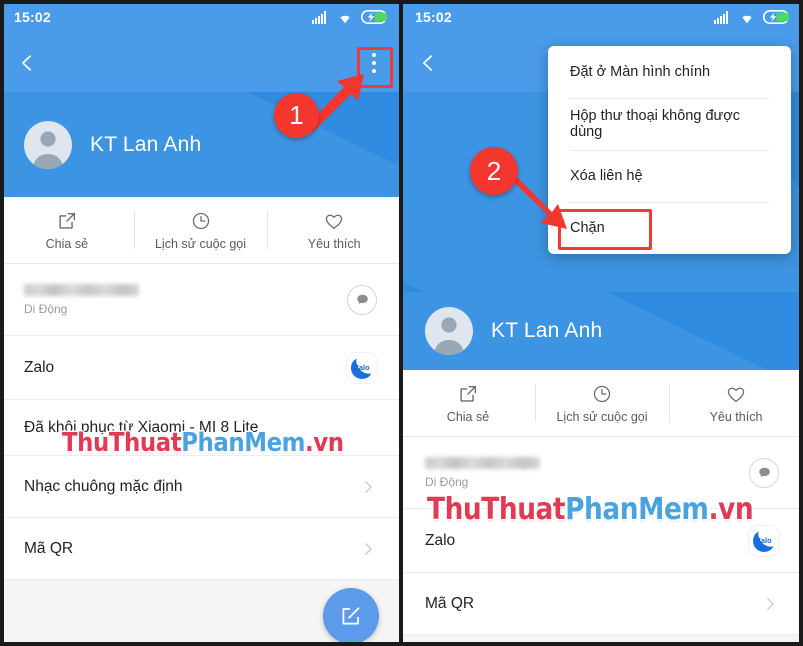 Image resolution: width=803 pixels, height=646 pixels. What do you see at coordinates (602, 640) in the screenshot?
I see `bottom-area-right` at bounding box center [602, 640].